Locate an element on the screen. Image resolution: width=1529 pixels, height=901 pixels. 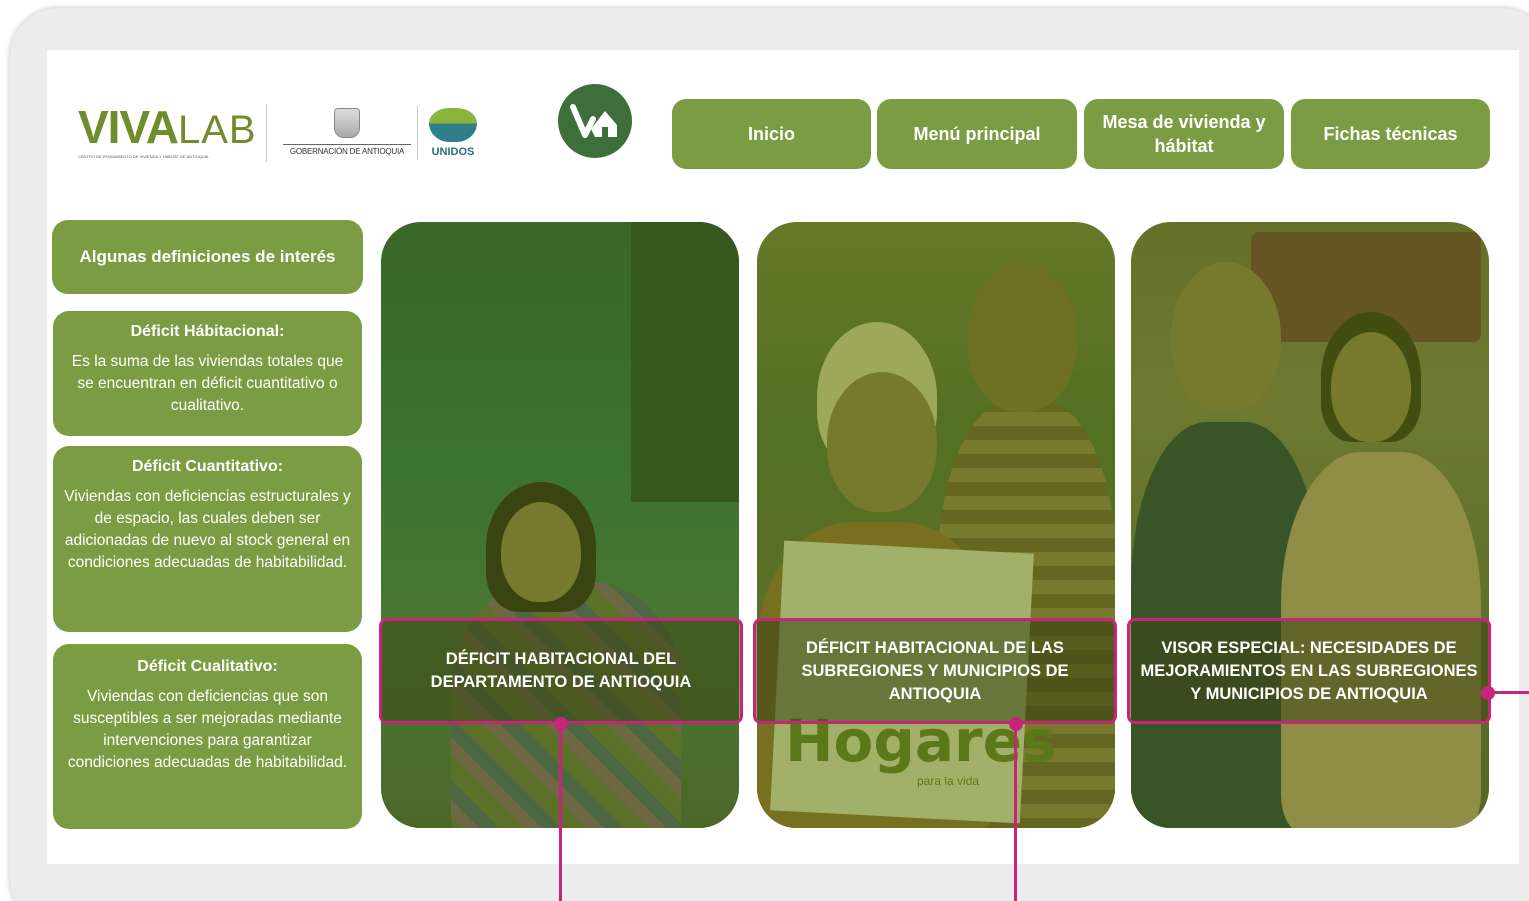
nav-menu-principal-button: Menú principal is located at coordinates (977, 134).